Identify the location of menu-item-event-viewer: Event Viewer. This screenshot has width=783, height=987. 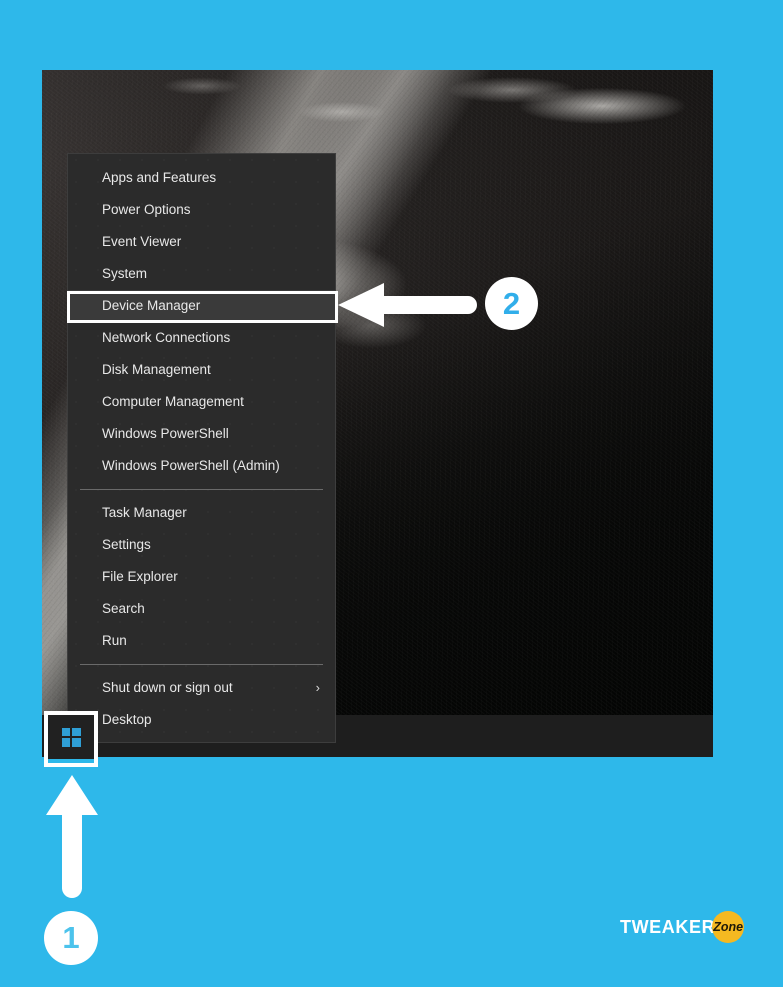
(201, 242).